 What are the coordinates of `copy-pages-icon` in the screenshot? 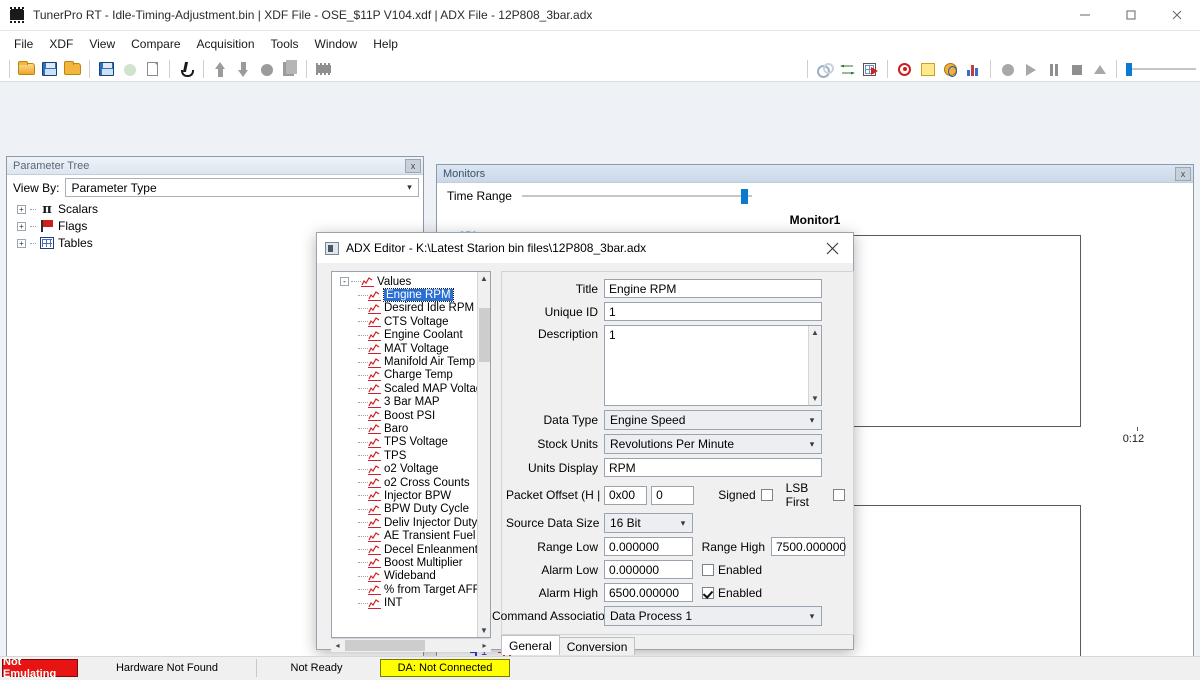 It's located at (289, 69).